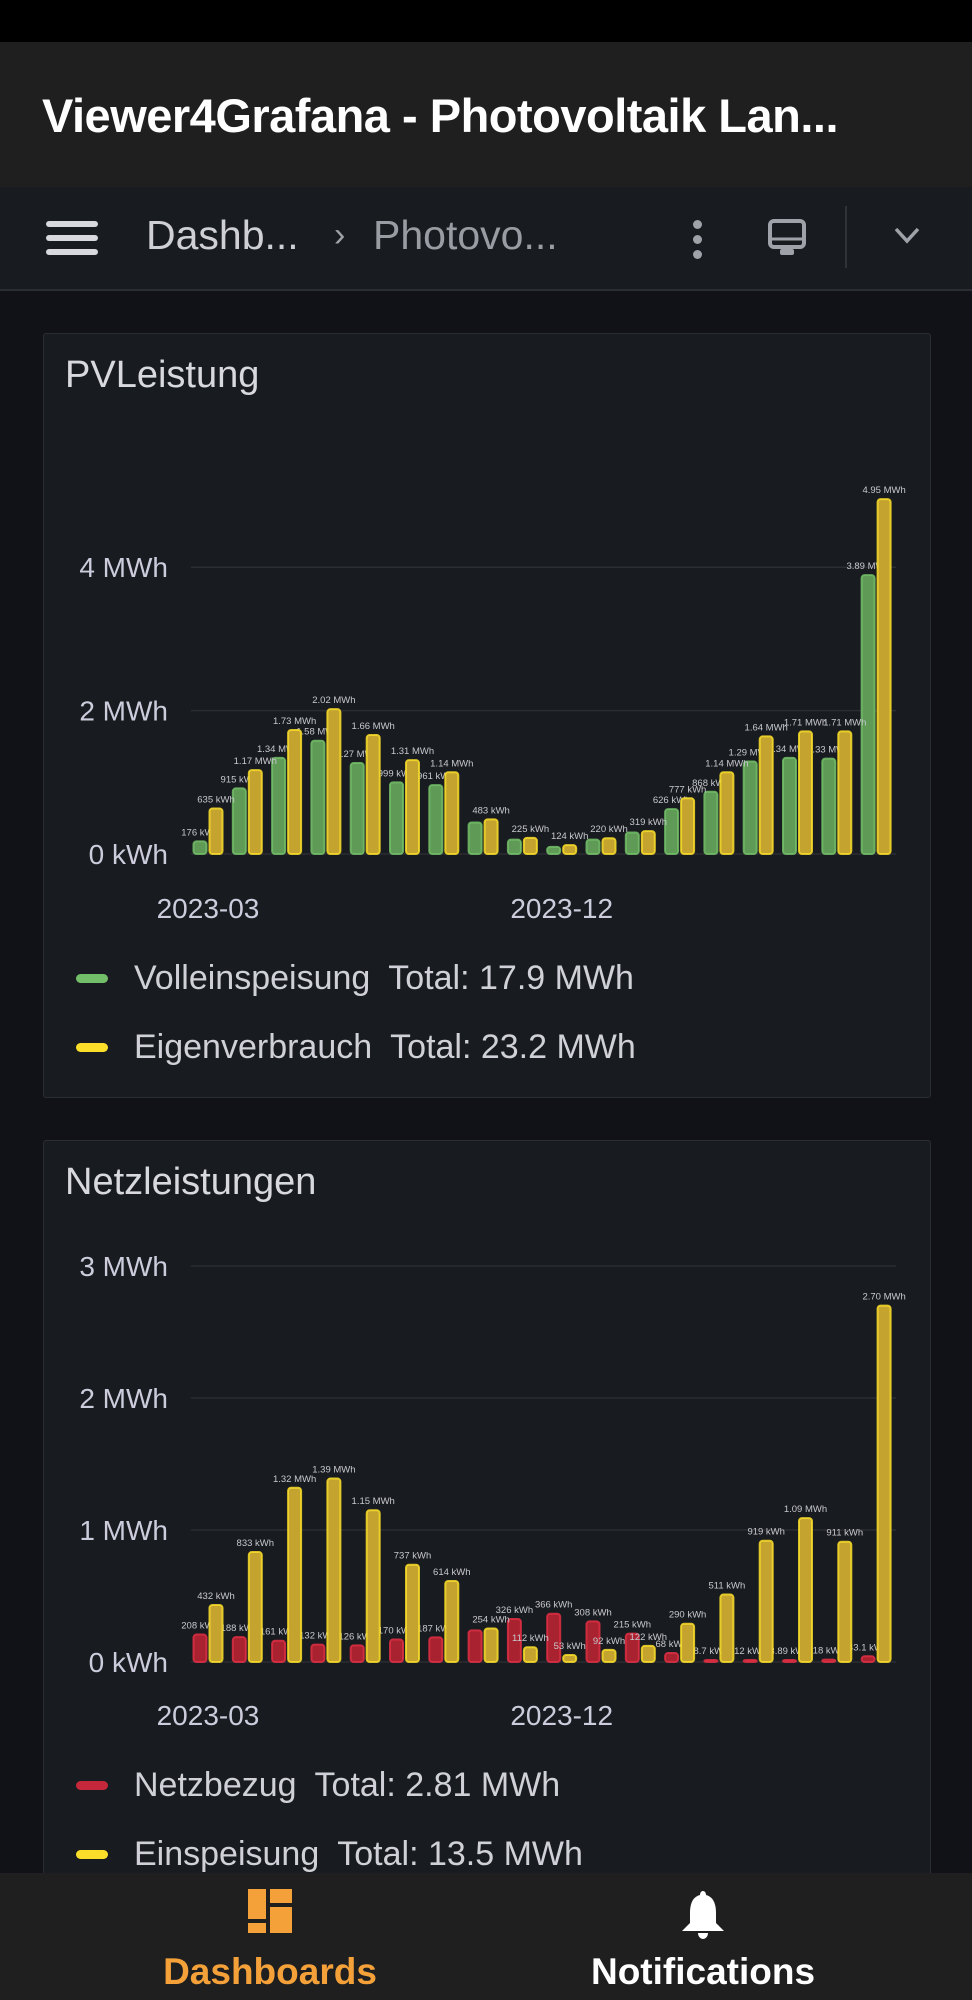 This screenshot has width=972, height=2000. Describe the element at coordinates (216, 1596) in the screenshot. I see `data-label: 432 kWh` at that location.